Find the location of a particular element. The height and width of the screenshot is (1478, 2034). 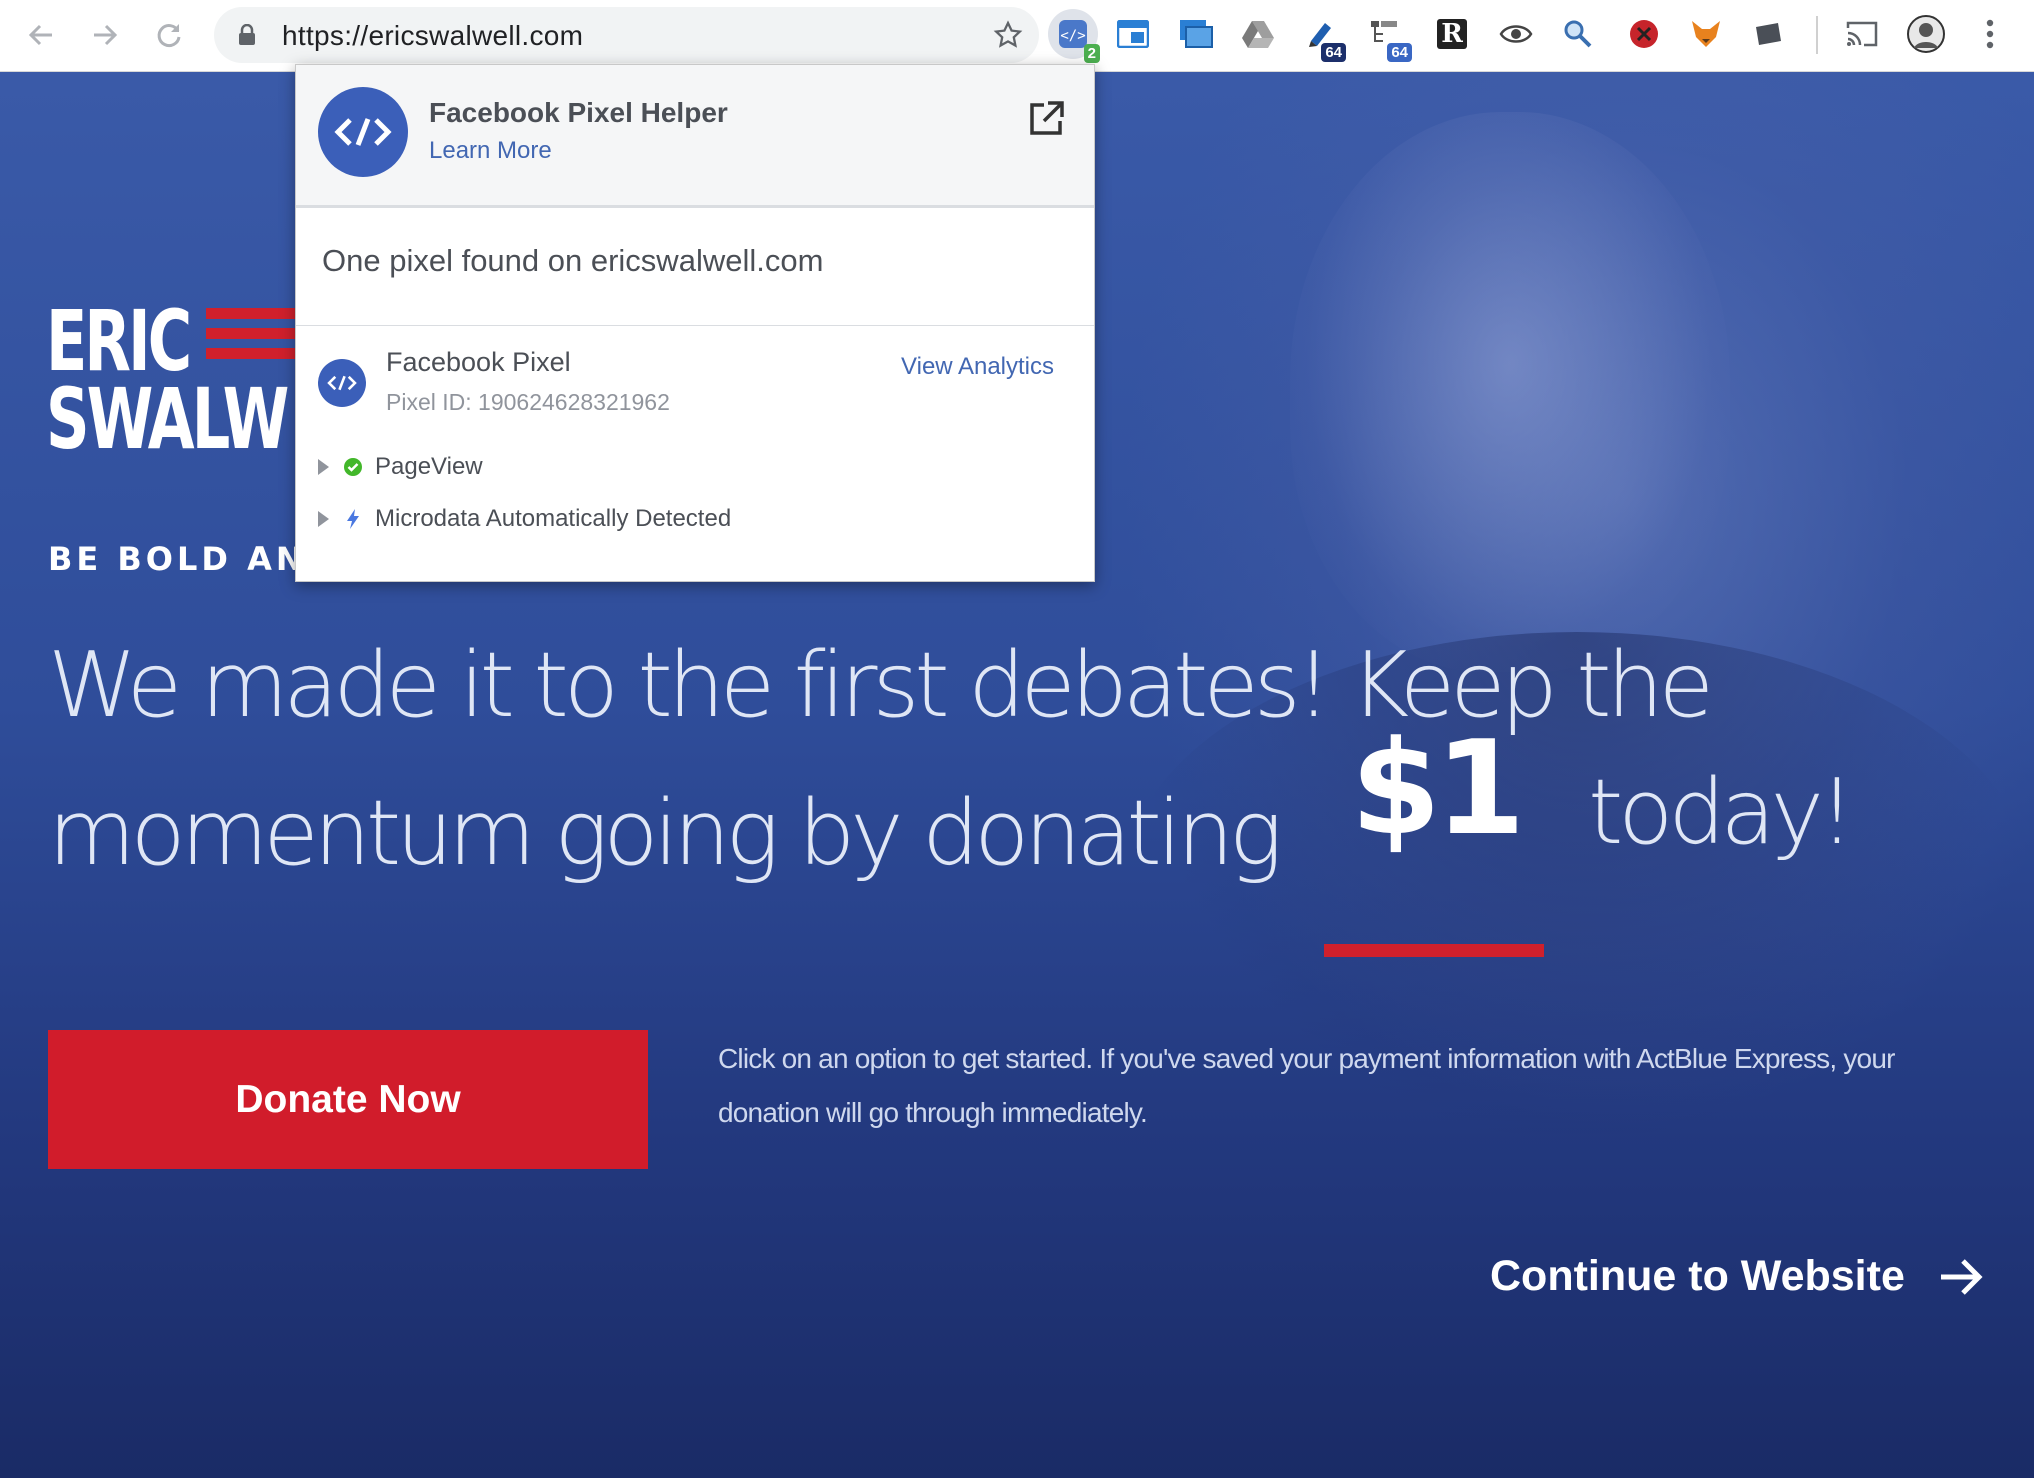

event-row-microdata: Microdata Automatically Detected is located at coordinates (524, 519).